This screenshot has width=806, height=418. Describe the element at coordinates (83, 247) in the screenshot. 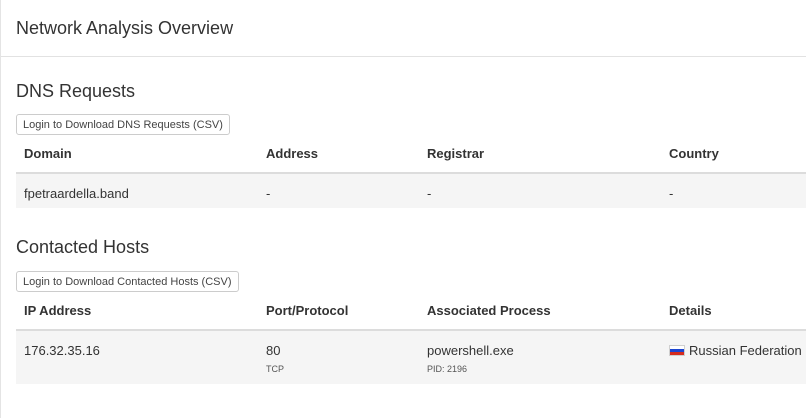

I see `contacted-hosts-title: Contacted Hosts` at that location.